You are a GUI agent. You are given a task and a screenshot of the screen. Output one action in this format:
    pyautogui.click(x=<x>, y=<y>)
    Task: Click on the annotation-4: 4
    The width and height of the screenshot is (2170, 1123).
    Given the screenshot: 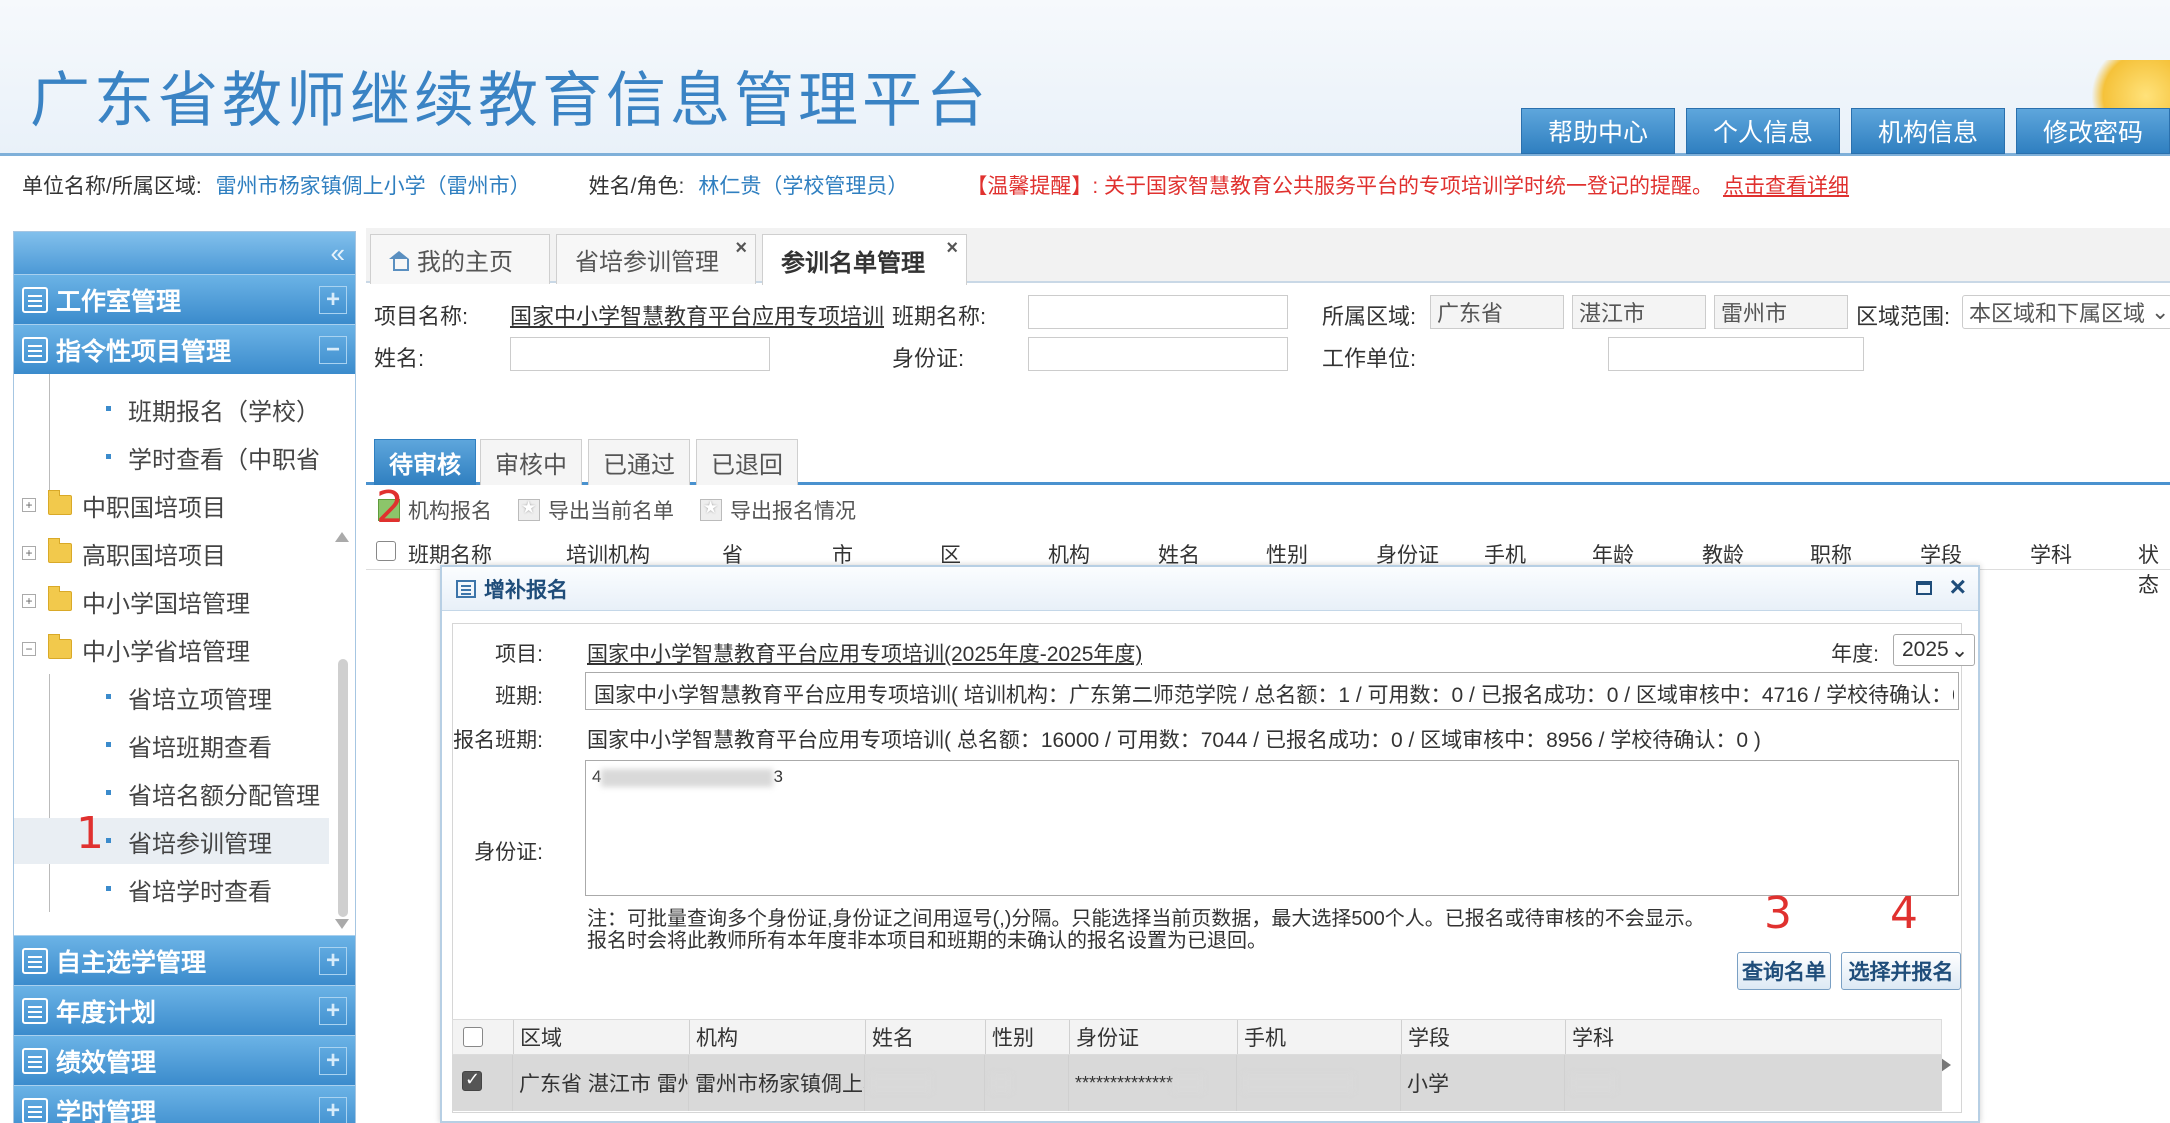 What is the action you would take?
    pyautogui.click(x=1904, y=913)
    